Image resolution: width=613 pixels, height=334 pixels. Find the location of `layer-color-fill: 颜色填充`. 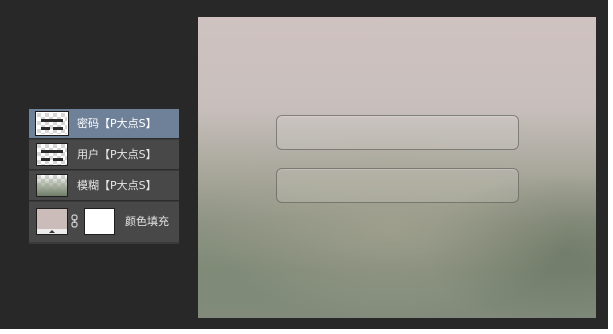

layer-color-fill: 颜色填充 is located at coordinates (104, 222).